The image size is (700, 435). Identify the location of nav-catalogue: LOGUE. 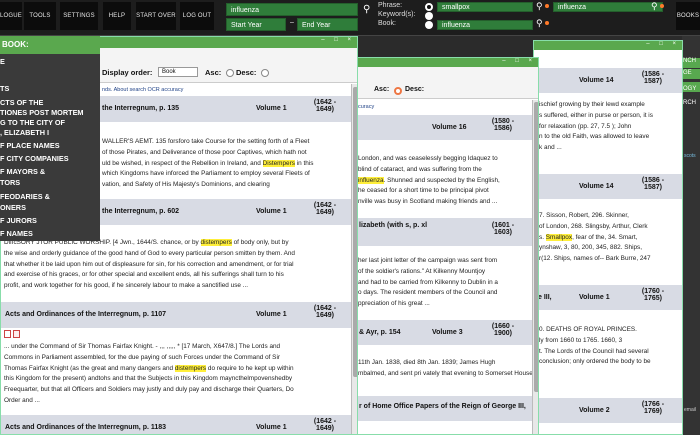
(11, 16).